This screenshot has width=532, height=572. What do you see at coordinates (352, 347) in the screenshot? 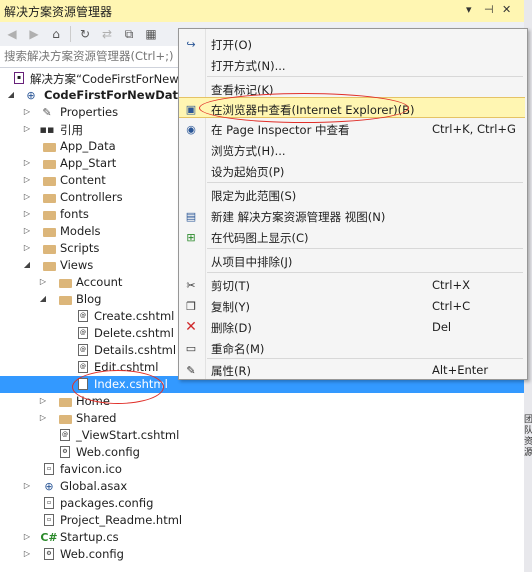
I see `menu-item-rename: ▭ 重命名(M)` at bounding box center [352, 347].